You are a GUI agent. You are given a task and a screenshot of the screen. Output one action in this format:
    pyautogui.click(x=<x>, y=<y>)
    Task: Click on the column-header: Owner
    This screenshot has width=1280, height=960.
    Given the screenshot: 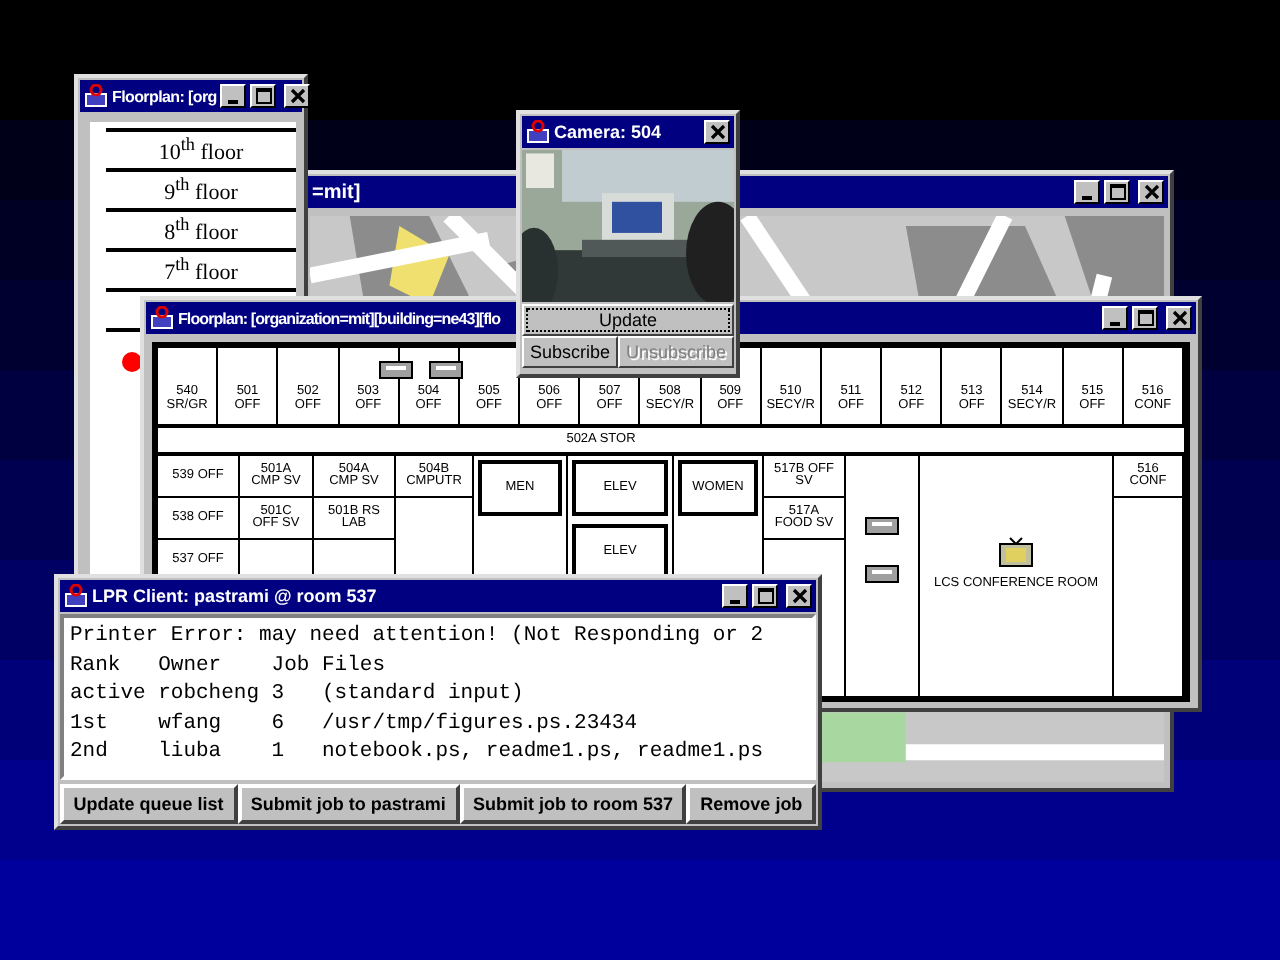 What is the action you would take?
    pyautogui.click(x=191, y=665)
    